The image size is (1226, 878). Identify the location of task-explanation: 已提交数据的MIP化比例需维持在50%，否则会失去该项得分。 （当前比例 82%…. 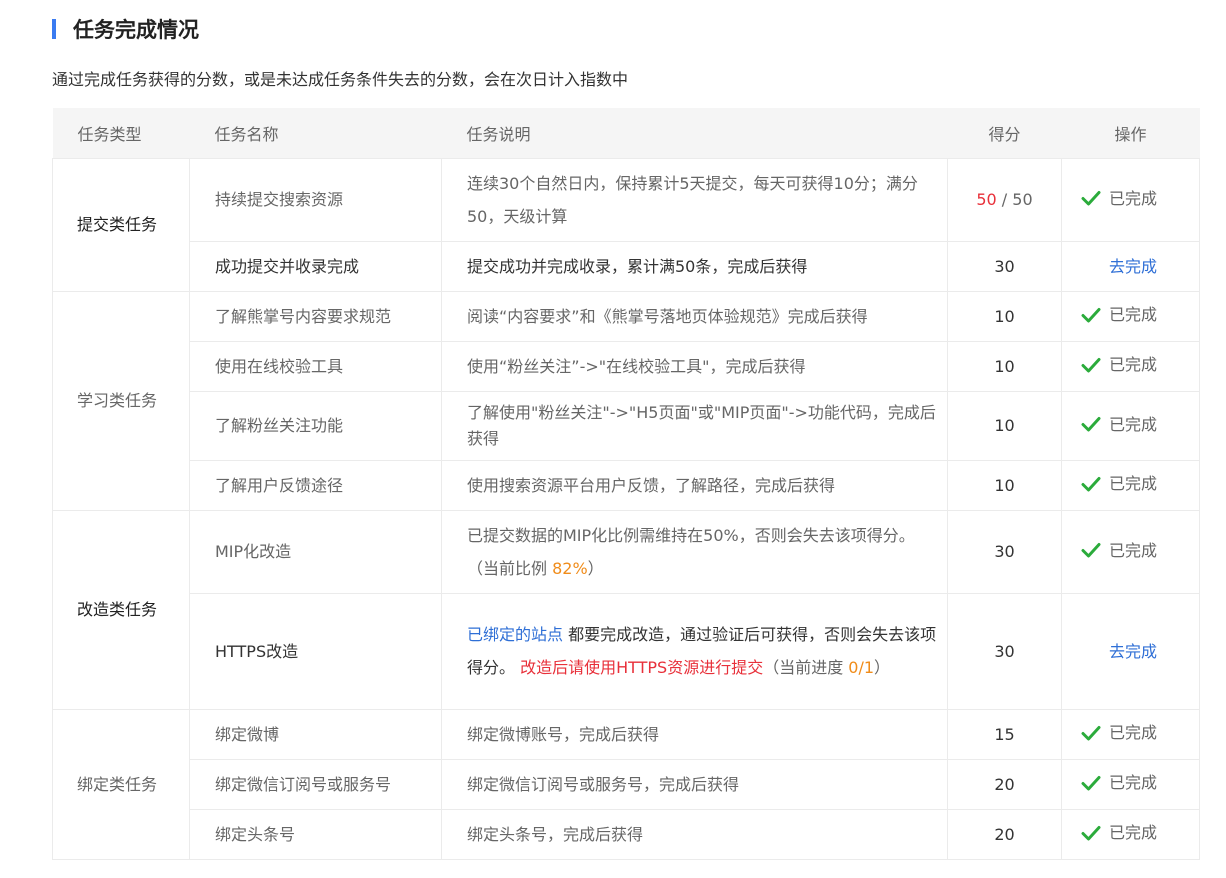
(694, 551).